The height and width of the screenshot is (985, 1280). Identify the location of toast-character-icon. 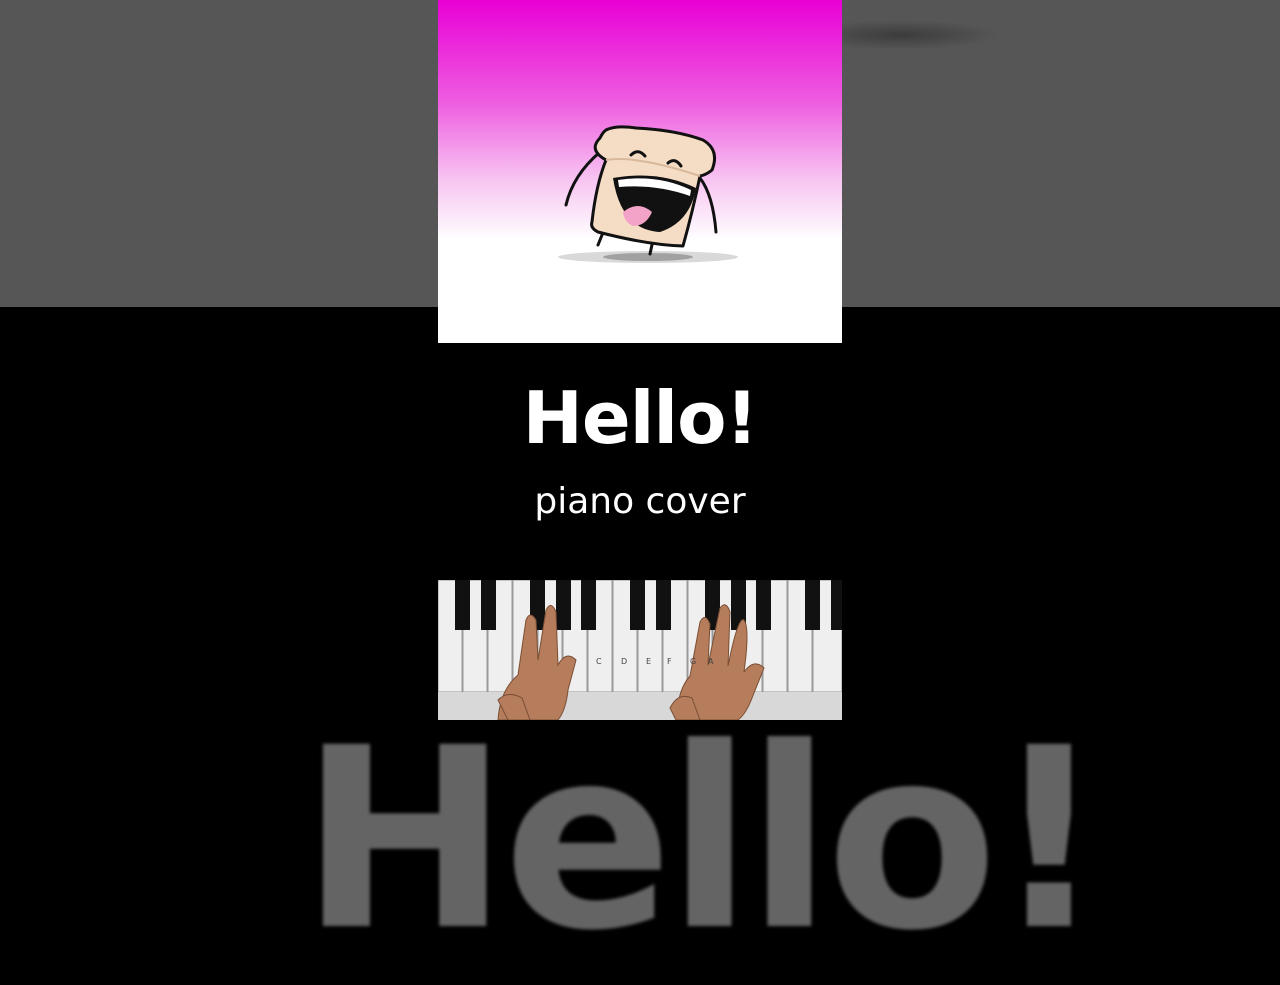
(648, 194).